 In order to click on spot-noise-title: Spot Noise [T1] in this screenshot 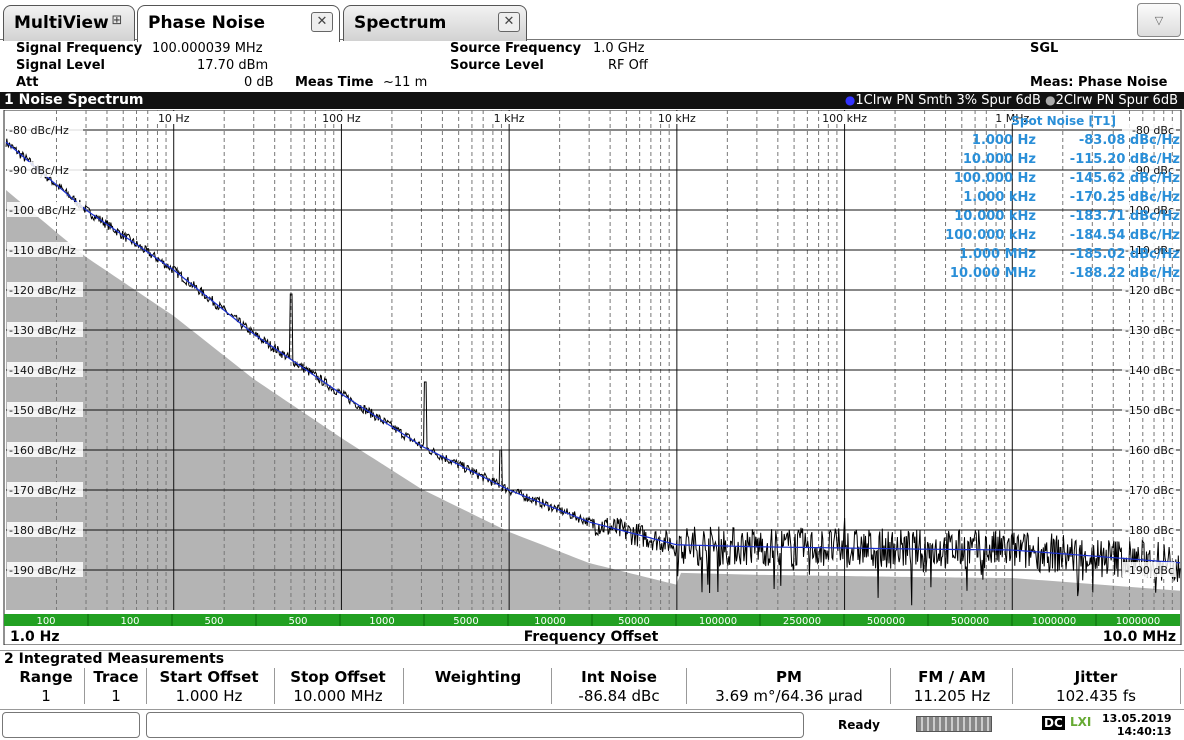, I will do `click(1063, 121)`.